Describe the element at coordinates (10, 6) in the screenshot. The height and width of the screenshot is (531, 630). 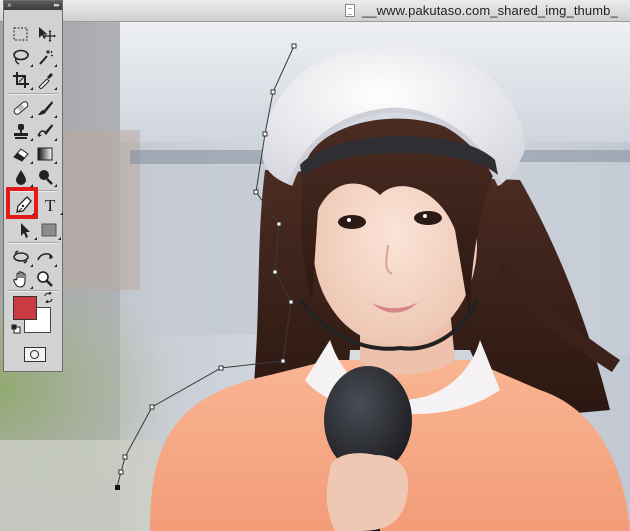
I see `close-icon: ×` at that location.